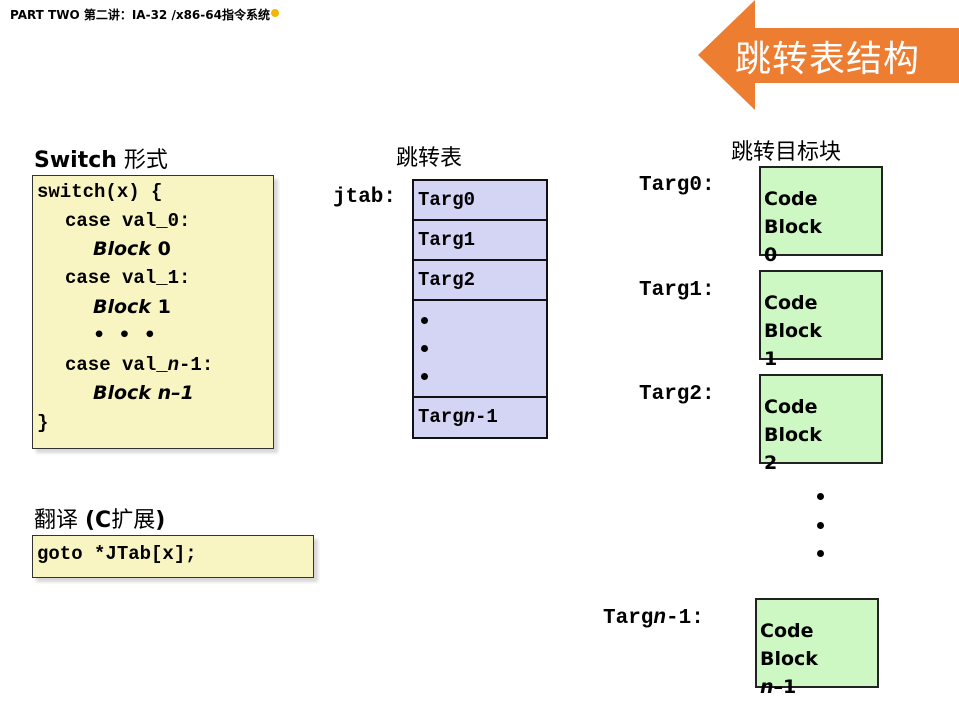 The height and width of the screenshot is (701, 959). What do you see at coordinates (771, 463) in the screenshot?
I see `code-block-index: 2` at bounding box center [771, 463].